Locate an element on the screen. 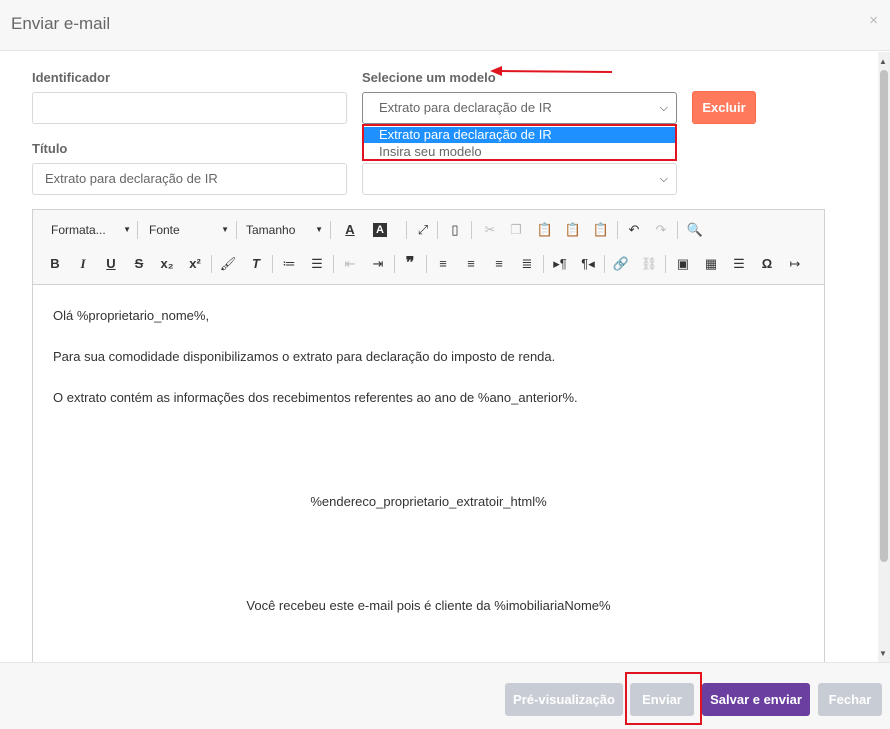  paste-word-icon: 📋 is located at coordinates (601, 230).